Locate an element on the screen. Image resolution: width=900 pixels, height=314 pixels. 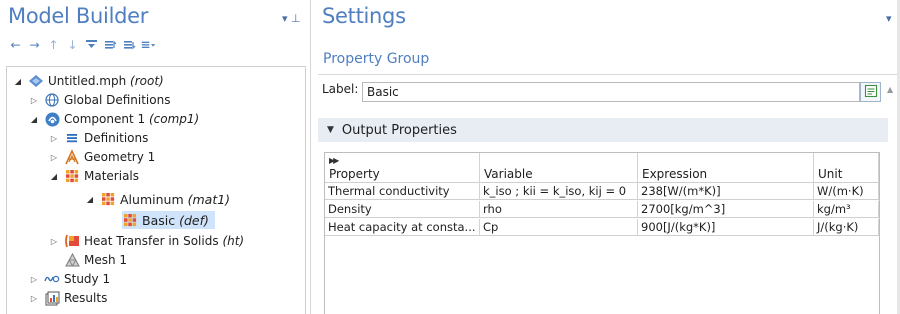
tree-node-heat-transfer: ▷ Heat Transfer in Solids (ht) is located at coordinates (146, 241).